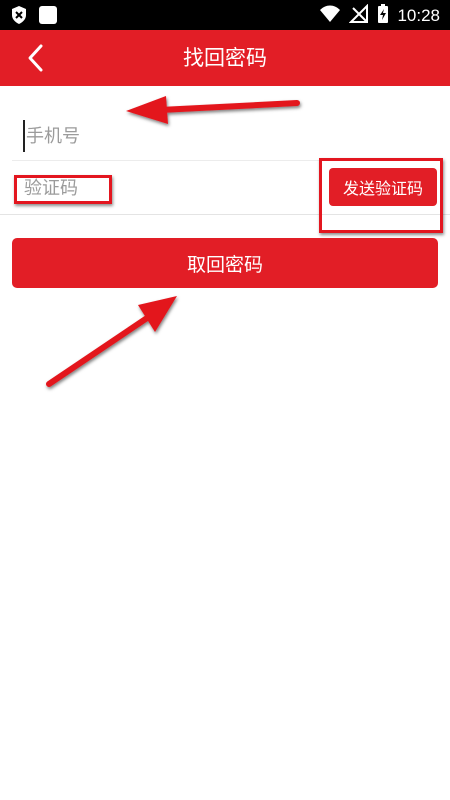 Image resolution: width=450 pixels, height=800 pixels. I want to click on verification-code-input, so click(149, 188).